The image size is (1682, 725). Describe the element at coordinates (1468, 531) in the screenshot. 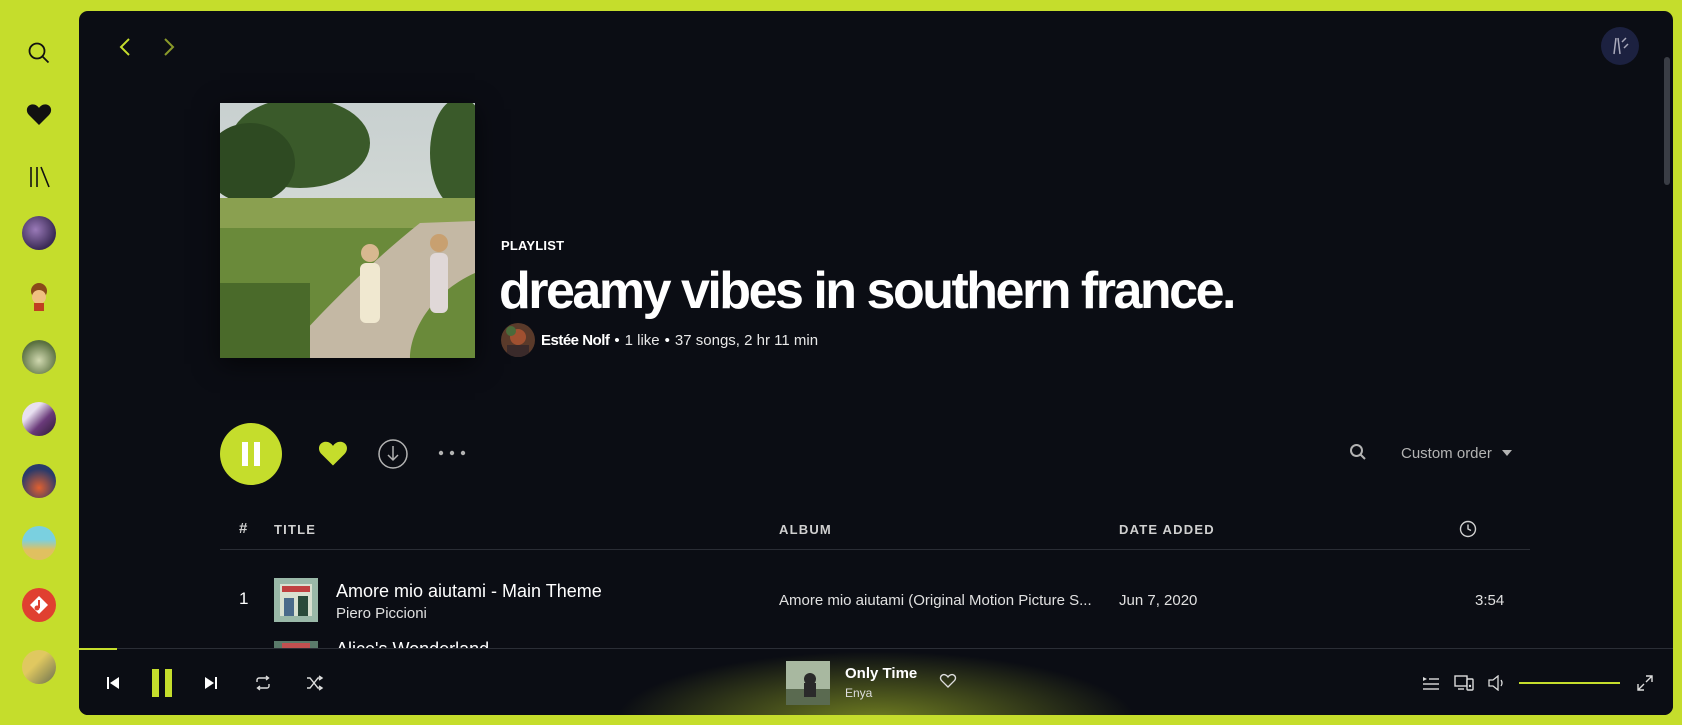

I see `clock-icon` at that location.